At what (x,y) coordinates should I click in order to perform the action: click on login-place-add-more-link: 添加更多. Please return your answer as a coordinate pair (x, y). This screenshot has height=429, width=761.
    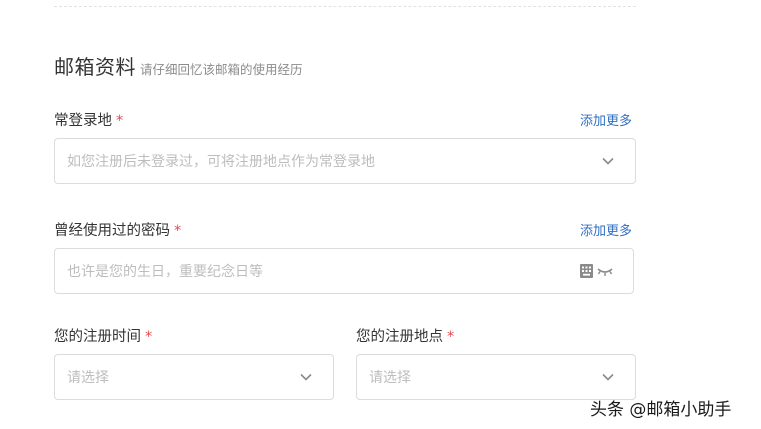
    Looking at the image, I should click on (606, 119).